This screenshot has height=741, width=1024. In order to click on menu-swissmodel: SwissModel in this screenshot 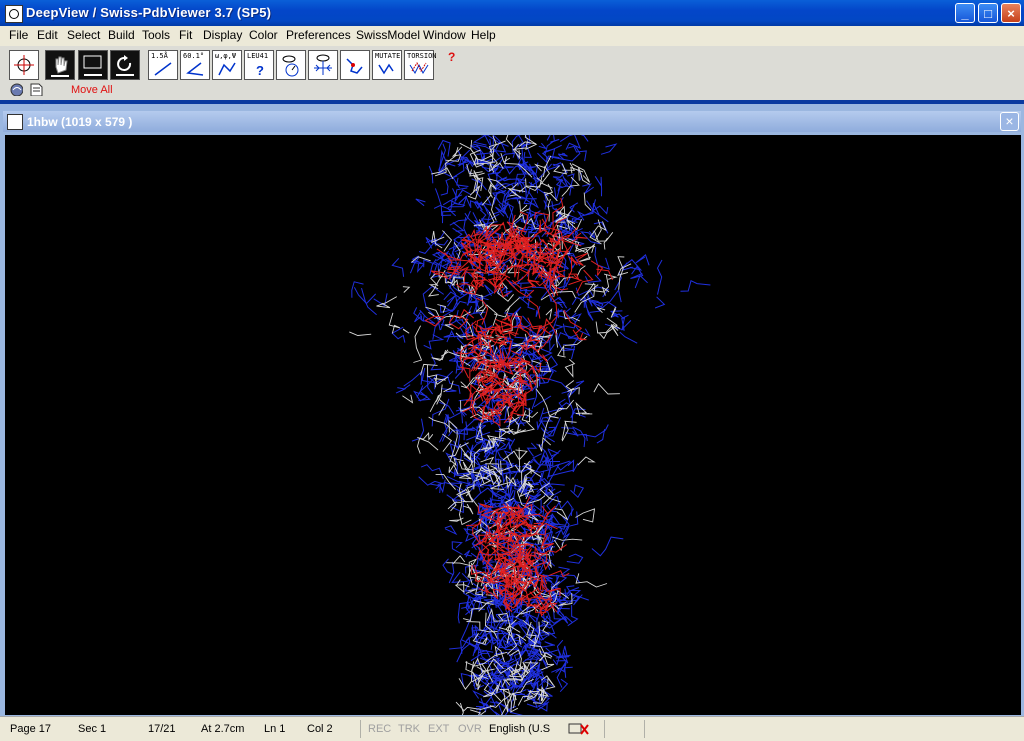, I will do `click(388, 35)`.